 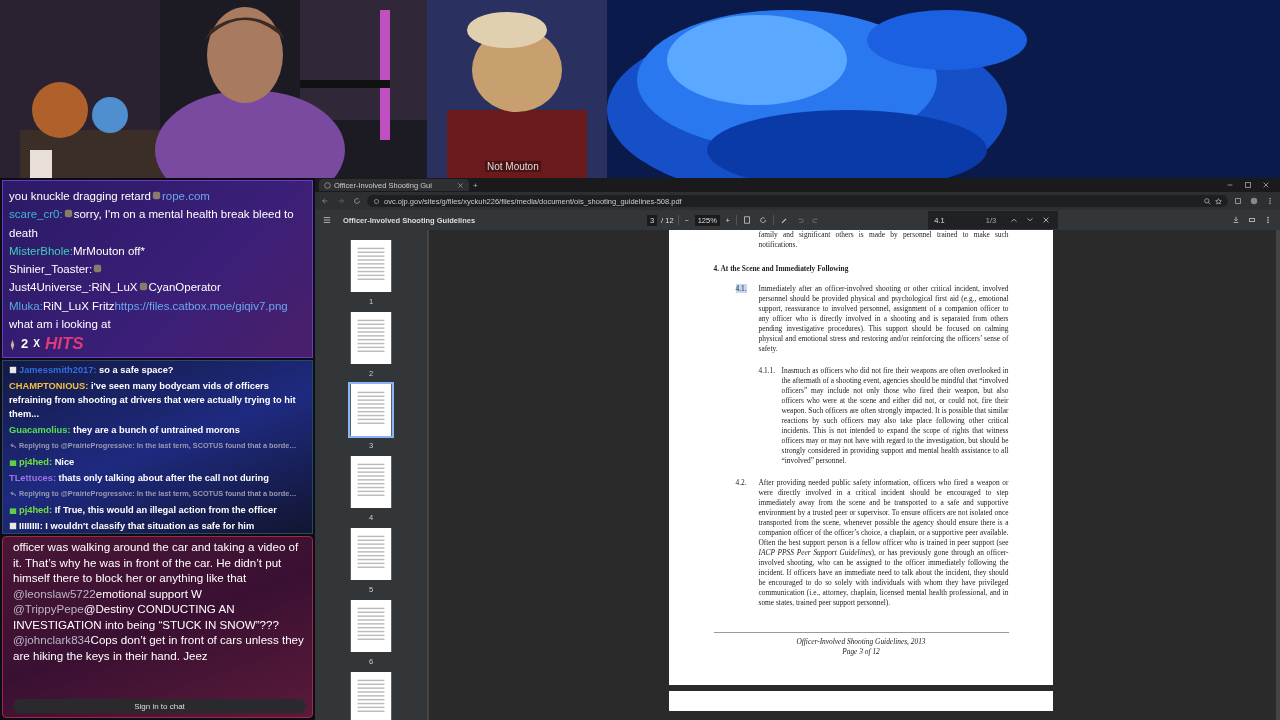 I want to click on chat-message: MisterBhole:MrMouton off*, so click(x=77, y=251).